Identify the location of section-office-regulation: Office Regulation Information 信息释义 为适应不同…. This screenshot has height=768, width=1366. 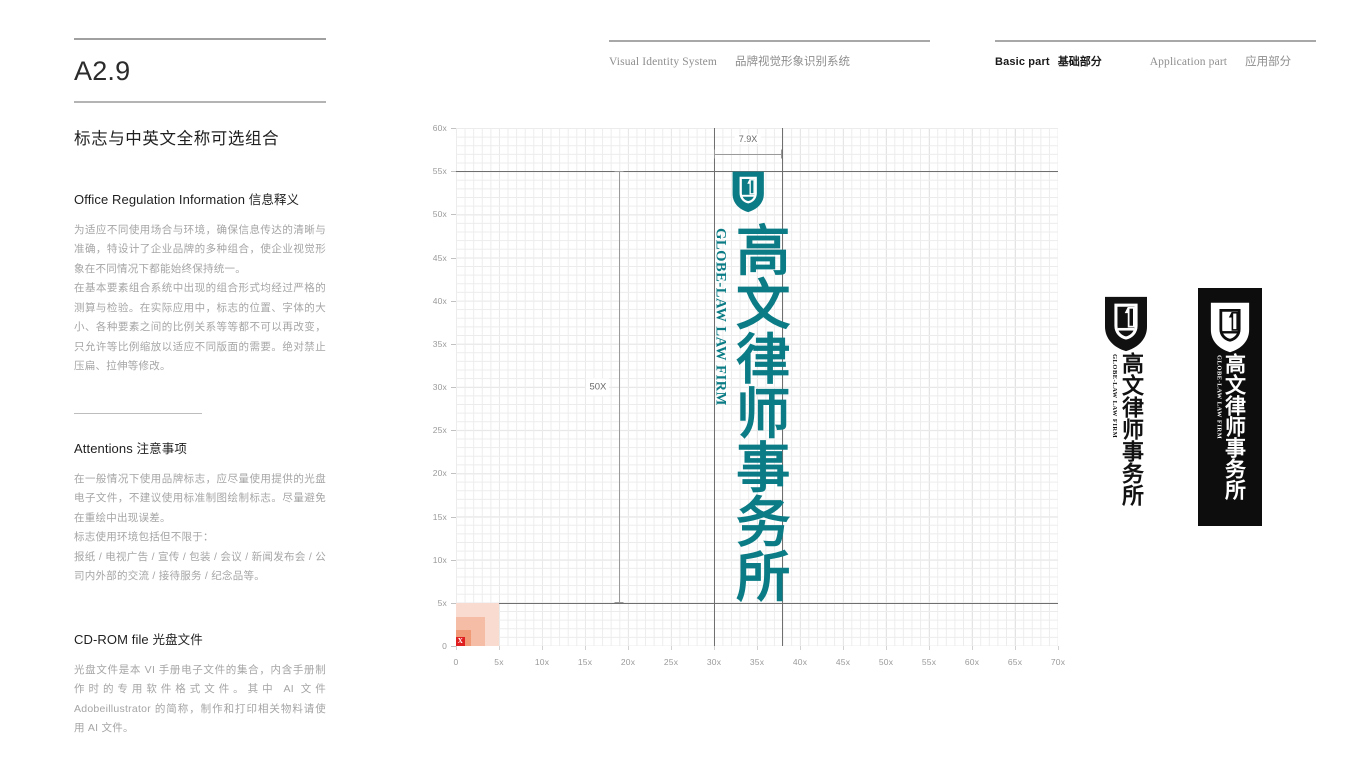
(200, 283).